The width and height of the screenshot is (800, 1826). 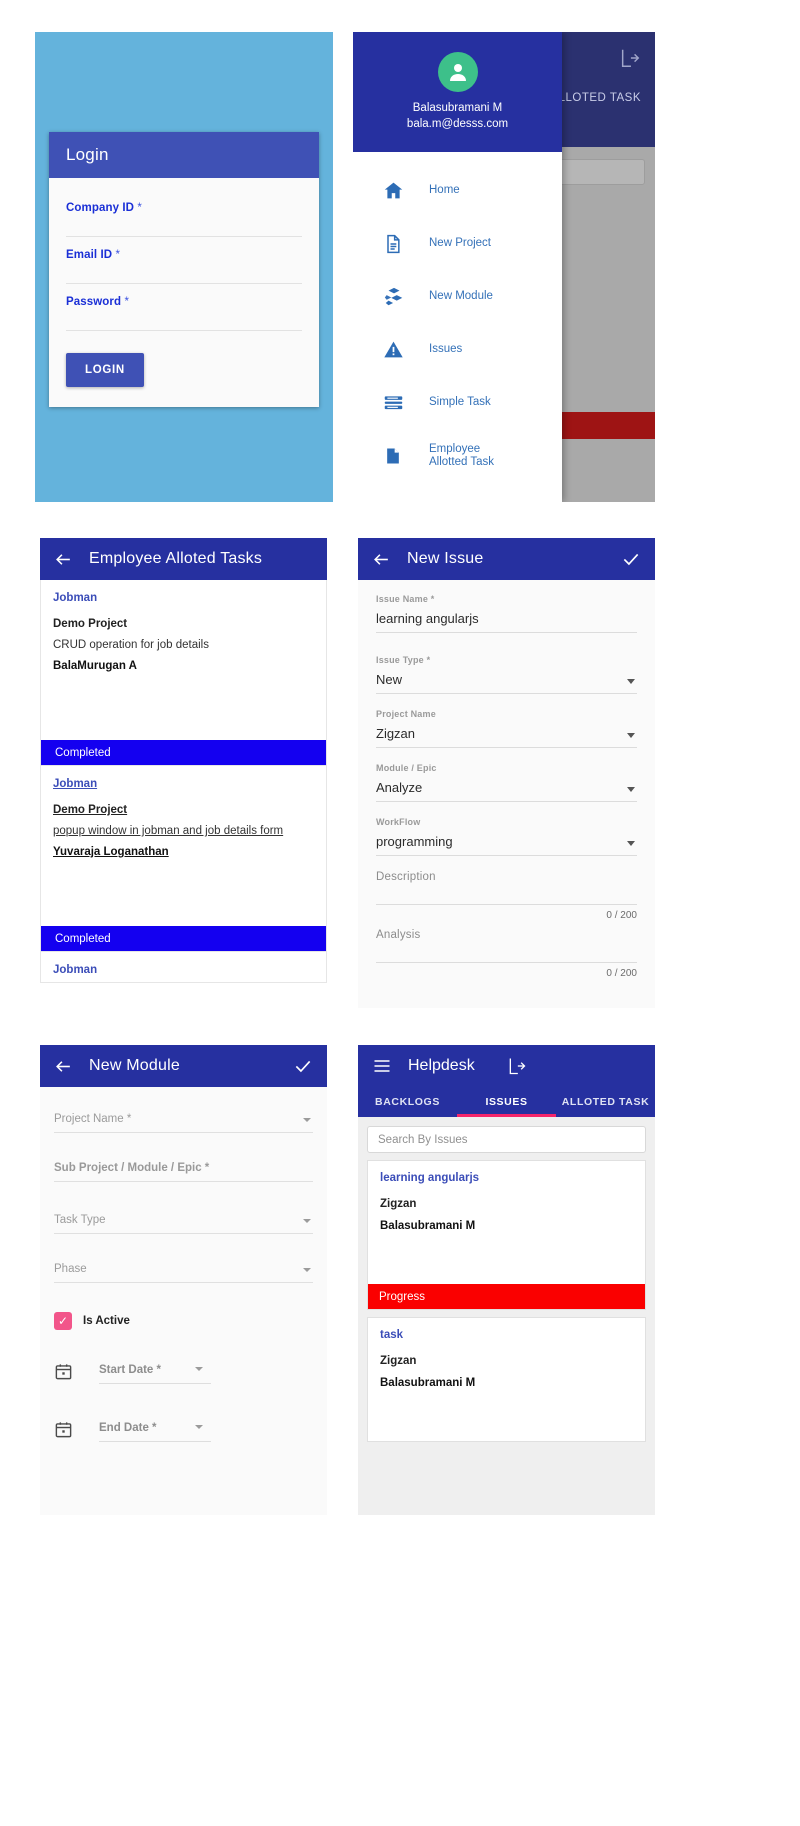 I want to click on status-badge: Progress, so click(x=506, y=1296).